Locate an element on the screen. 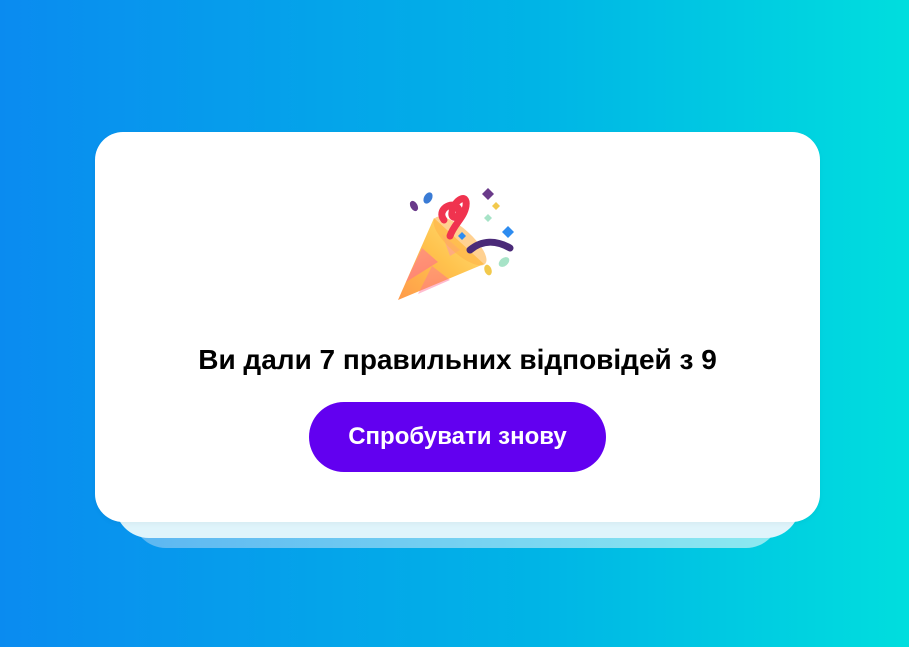  result-message: Ви дали 7 правильних відповідей з 9 is located at coordinates (457, 359).